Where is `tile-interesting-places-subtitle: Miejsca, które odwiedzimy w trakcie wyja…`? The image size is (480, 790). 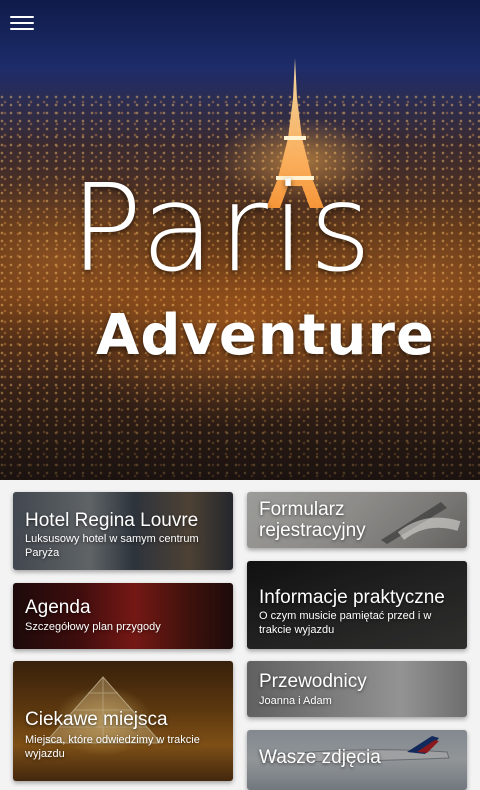
tile-interesting-places-subtitle: Miejsca, które odwiedzimy w trakcie wyja… is located at coordinates (112, 747).